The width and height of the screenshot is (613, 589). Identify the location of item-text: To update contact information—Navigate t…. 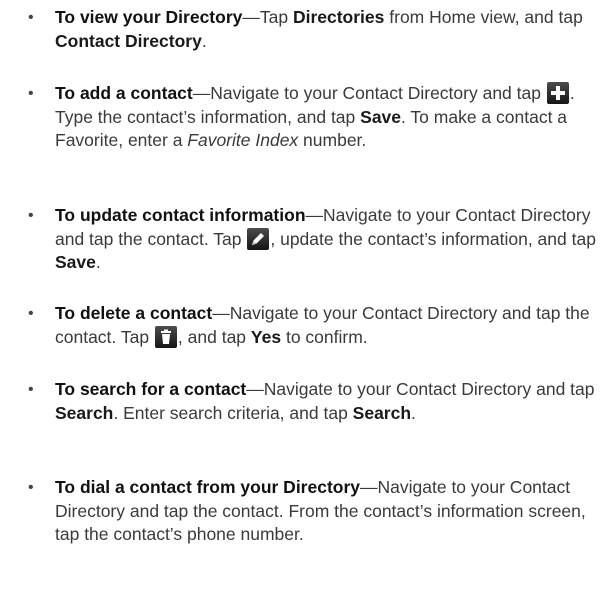
(331, 239).